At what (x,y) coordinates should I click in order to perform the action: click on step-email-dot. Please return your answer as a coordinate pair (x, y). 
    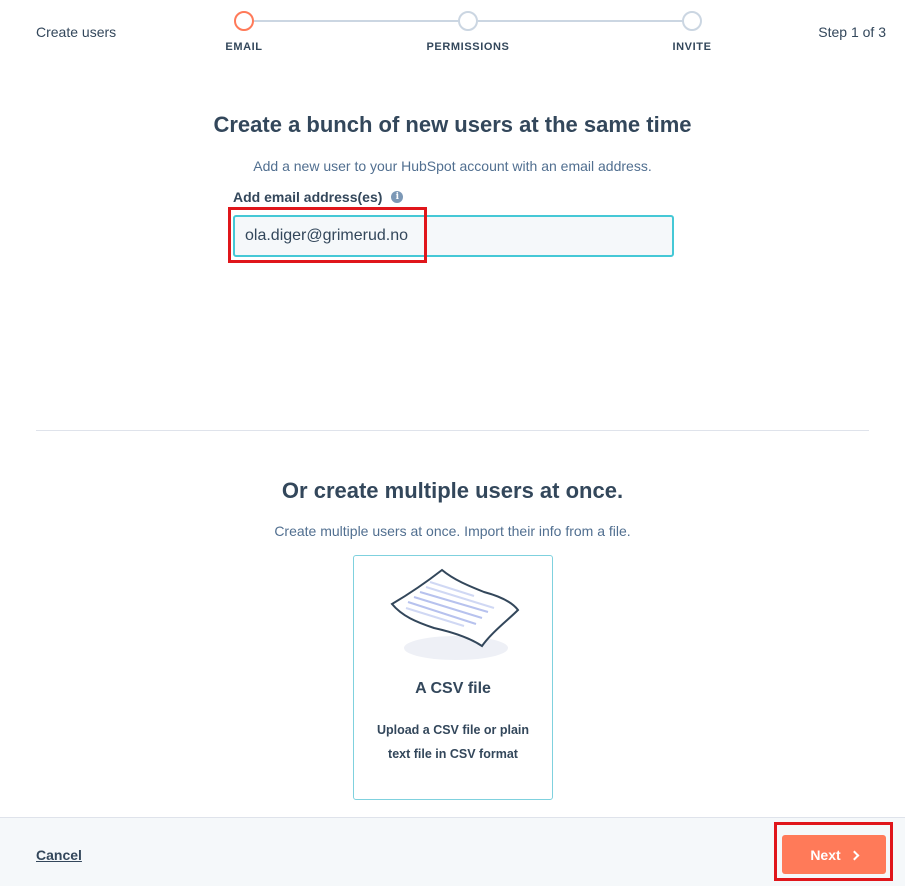
    Looking at the image, I should click on (244, 21).